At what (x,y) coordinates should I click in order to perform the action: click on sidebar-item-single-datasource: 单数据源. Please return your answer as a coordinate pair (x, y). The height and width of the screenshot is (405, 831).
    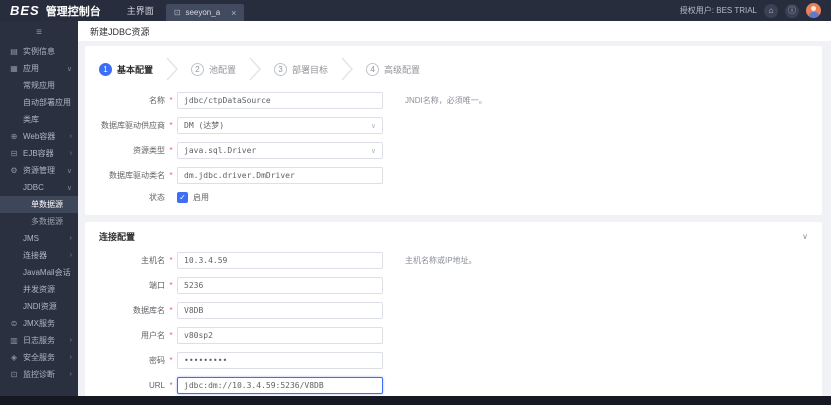
    Looking at the image, I should click on (39, 204).